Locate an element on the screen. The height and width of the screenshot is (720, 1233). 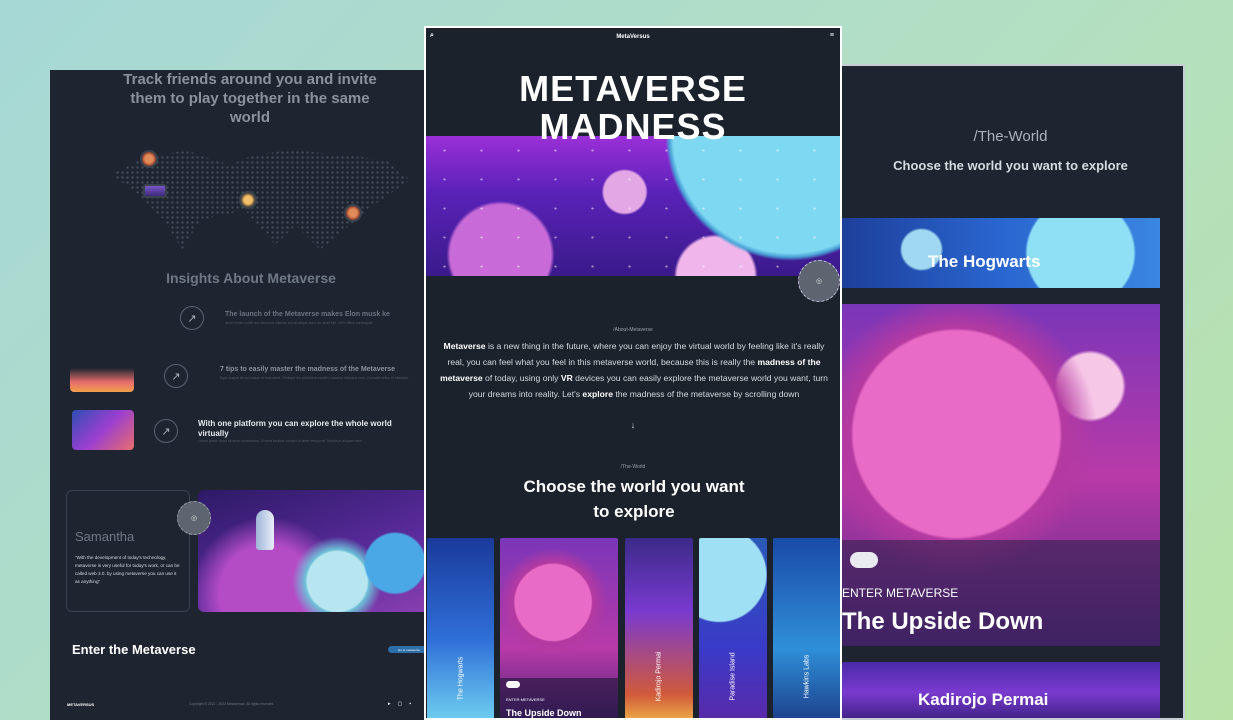
top-navbar: ⌕ MetaVersus ≡ is located at coordinates (633, 37).